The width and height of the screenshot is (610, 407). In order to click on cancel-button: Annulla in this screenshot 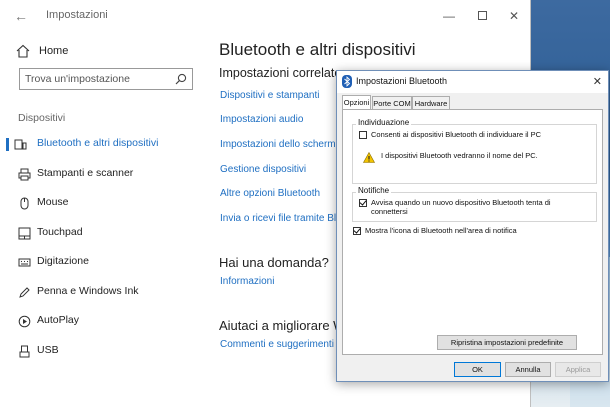, I will do `click(528, 369)`.